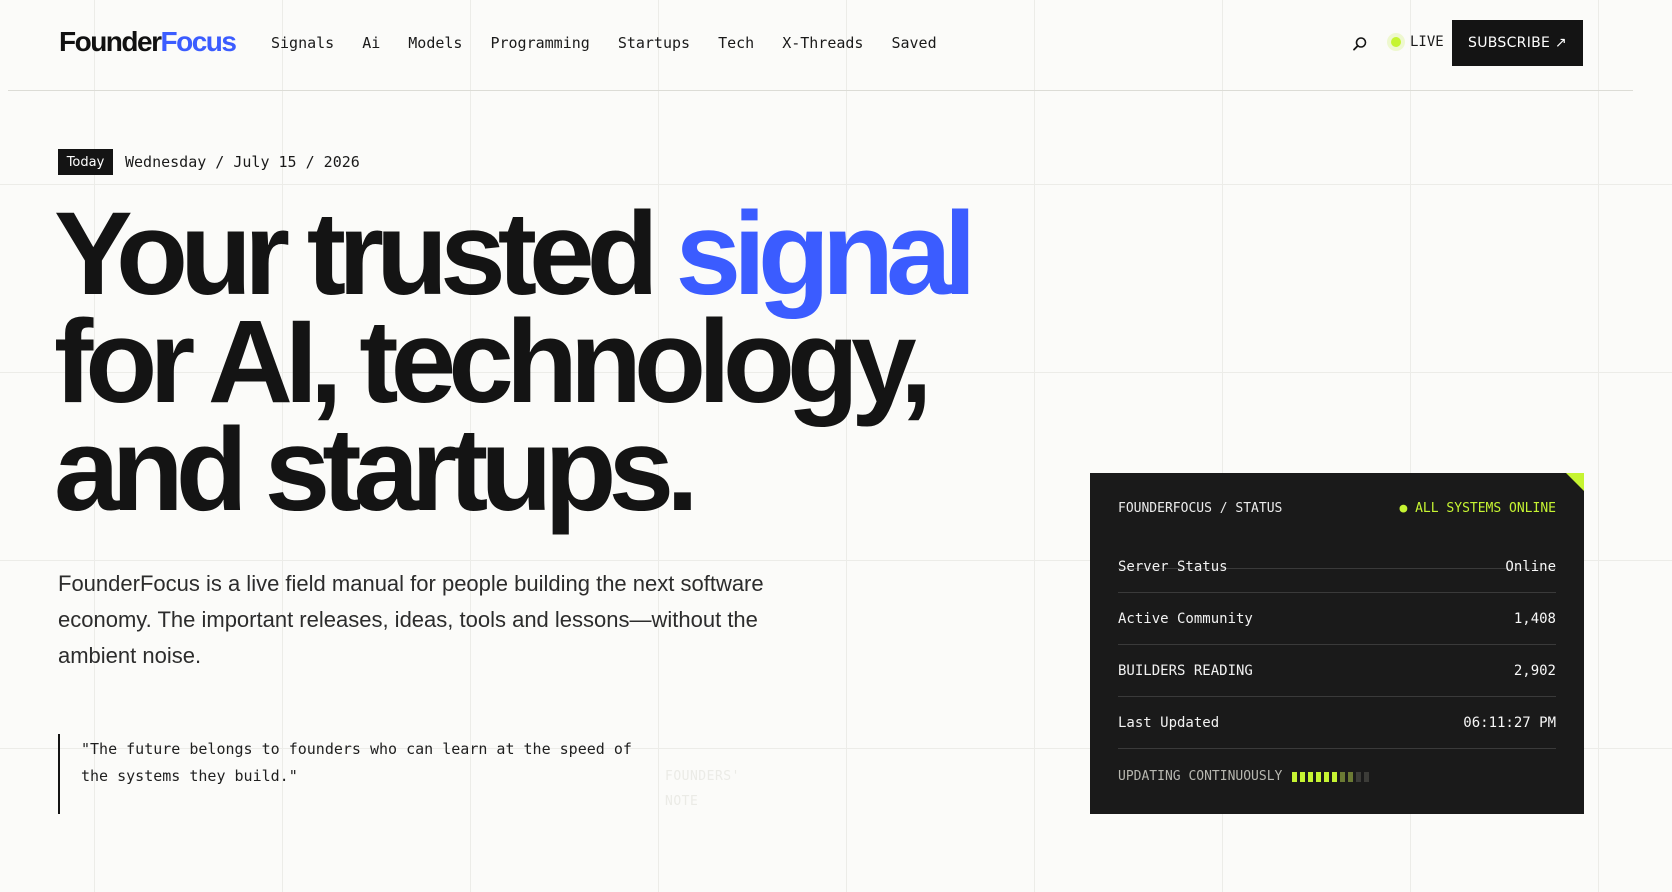 Image resolution: width=1672 pixels, height=892 pixels. I want to click on panel-corner-accent, so click(1575, 482).